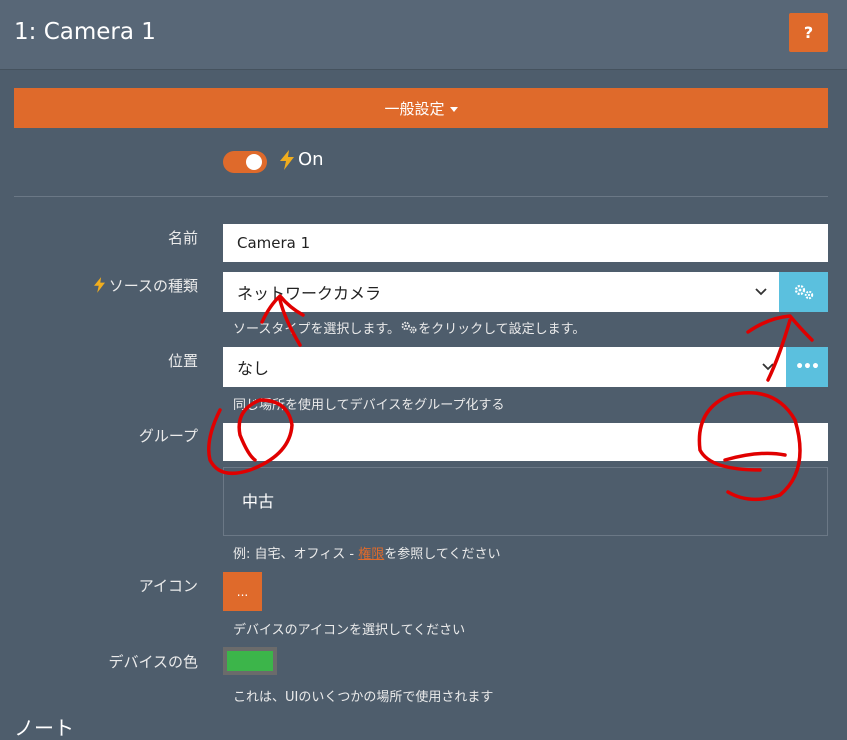 The image size is (847, 740). What do you see at coordinates (423, 35) in the screenshot?
I see `modal-header: 1: Camera 1 ?` at bounding box center [423, 35].